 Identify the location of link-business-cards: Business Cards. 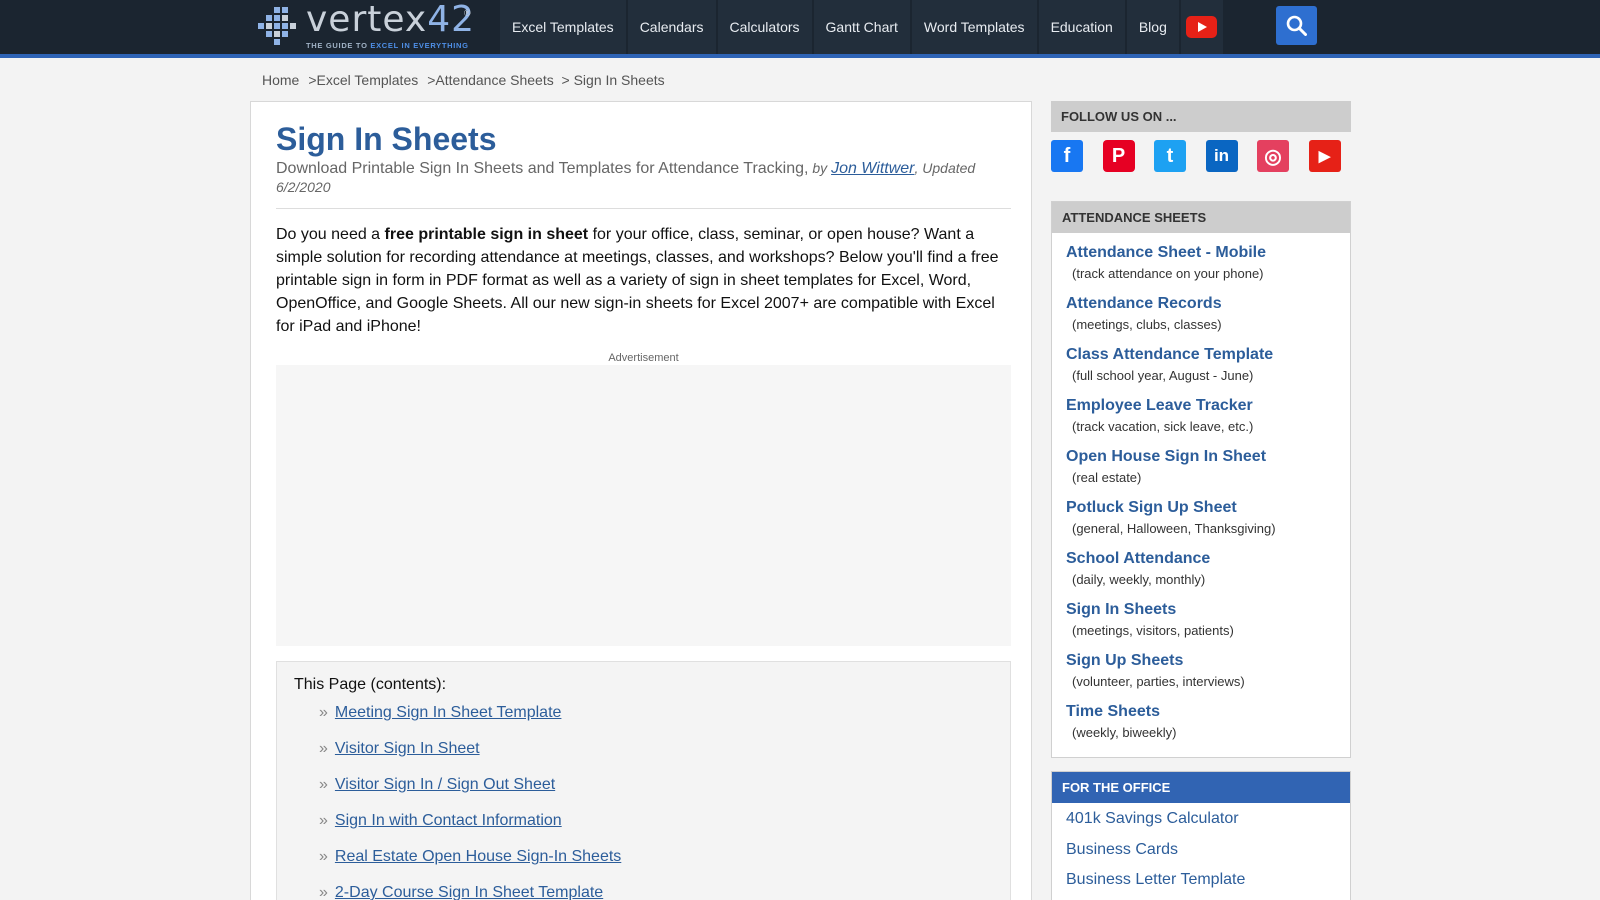
(1122, 849).